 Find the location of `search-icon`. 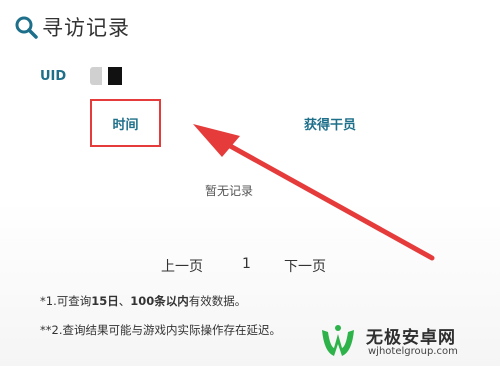

search-icon is located at coordinates (26, 27).